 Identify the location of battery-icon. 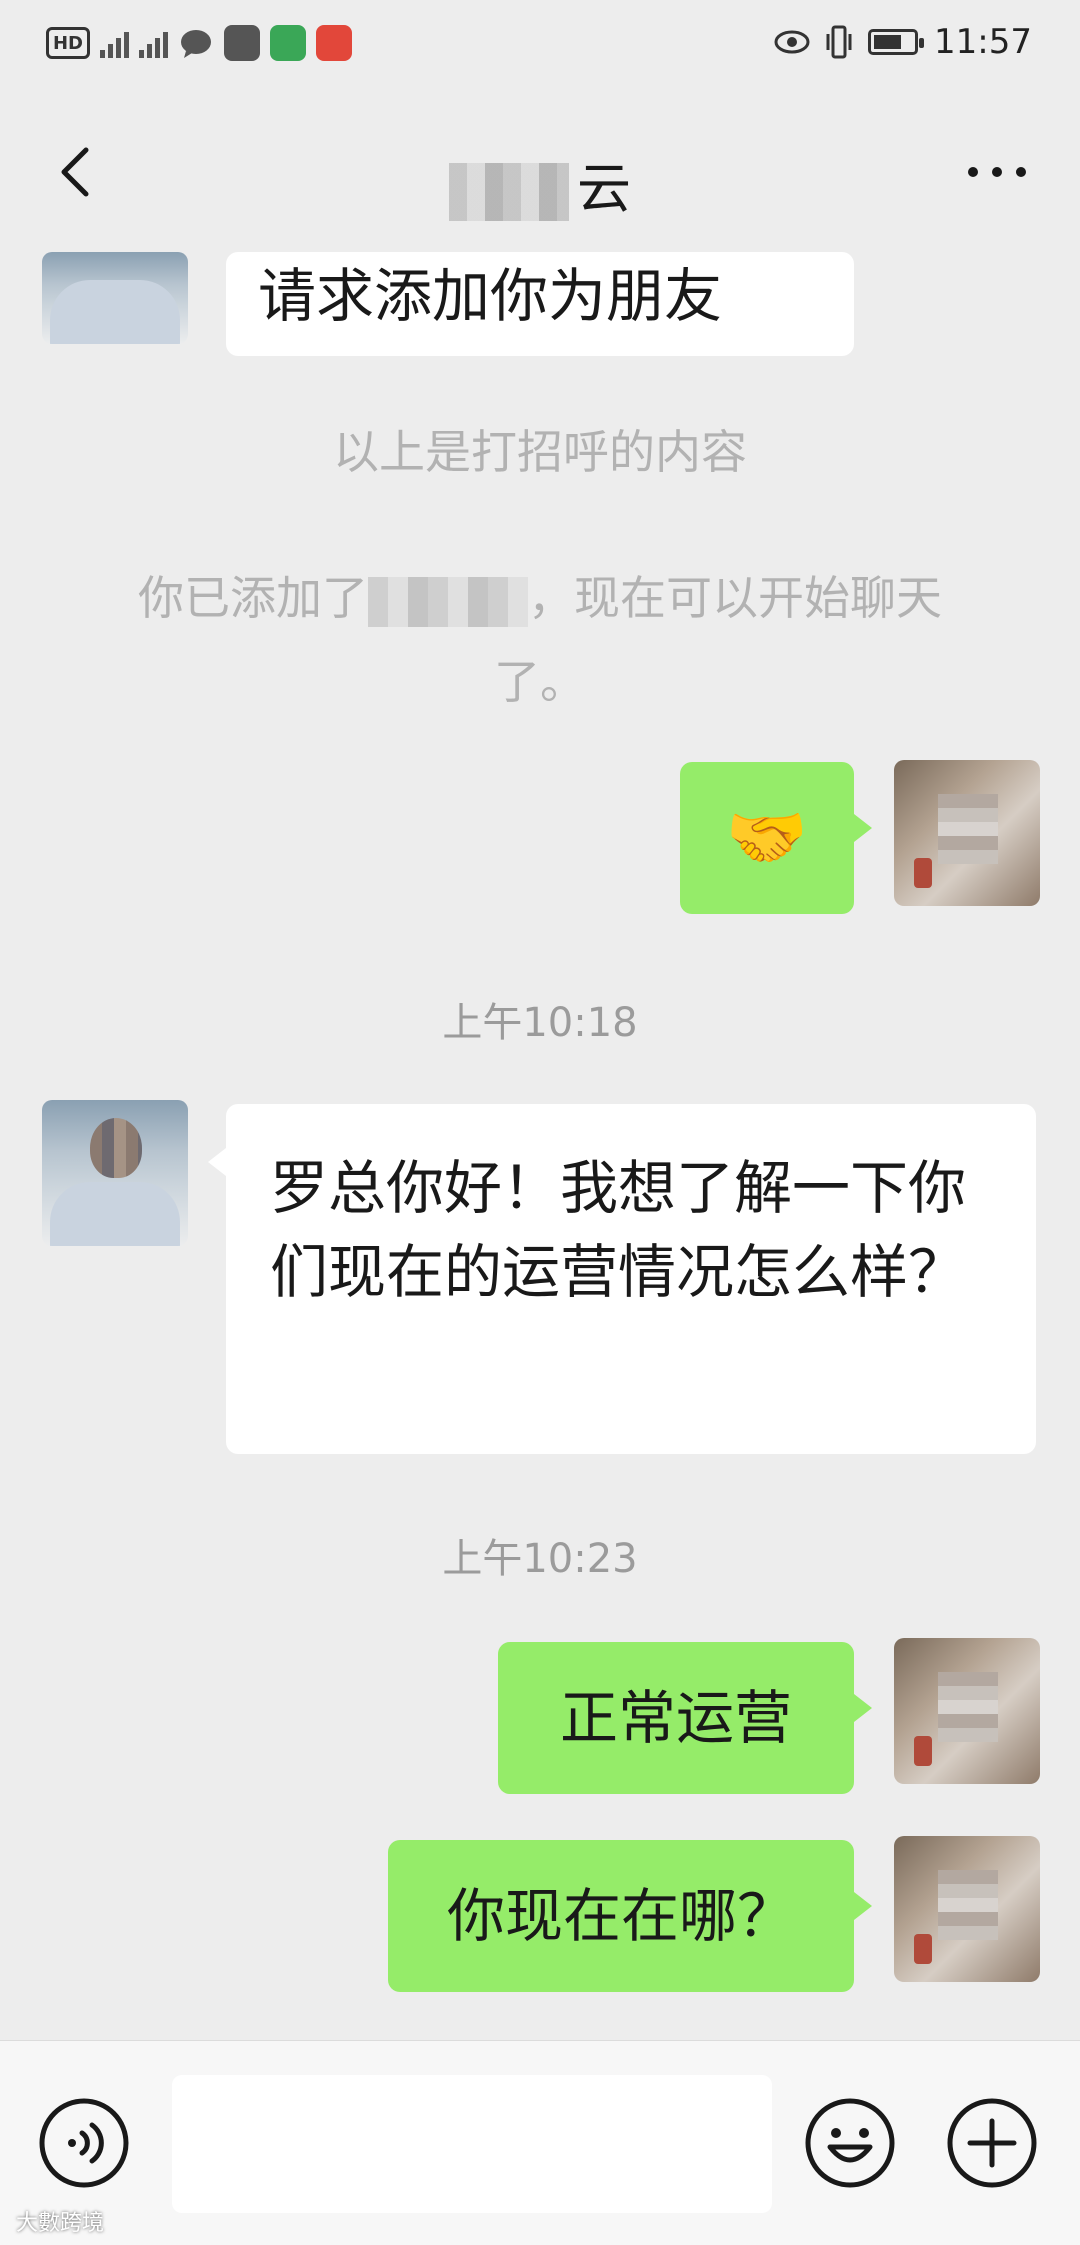
(896, 42).